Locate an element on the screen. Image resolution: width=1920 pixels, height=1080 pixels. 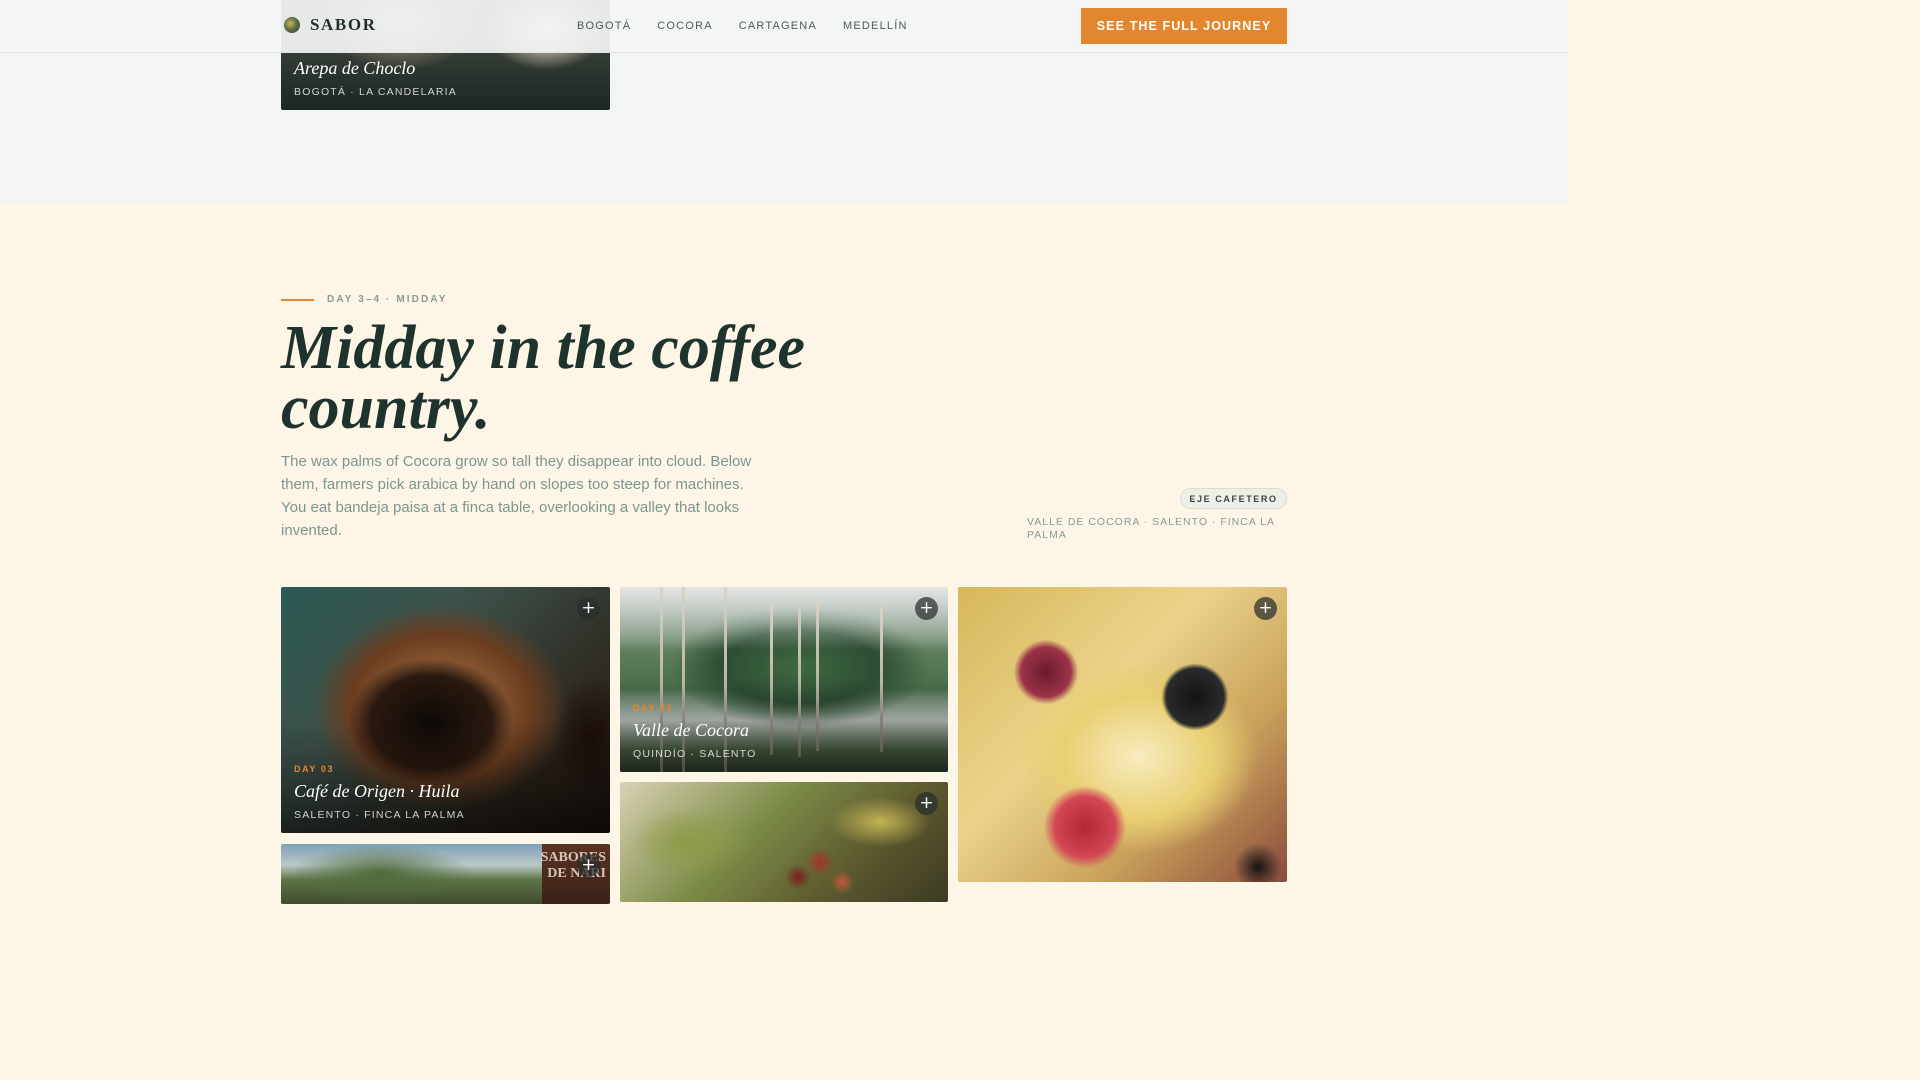
brand-name: SABOR is located at coordinates (343, 24).